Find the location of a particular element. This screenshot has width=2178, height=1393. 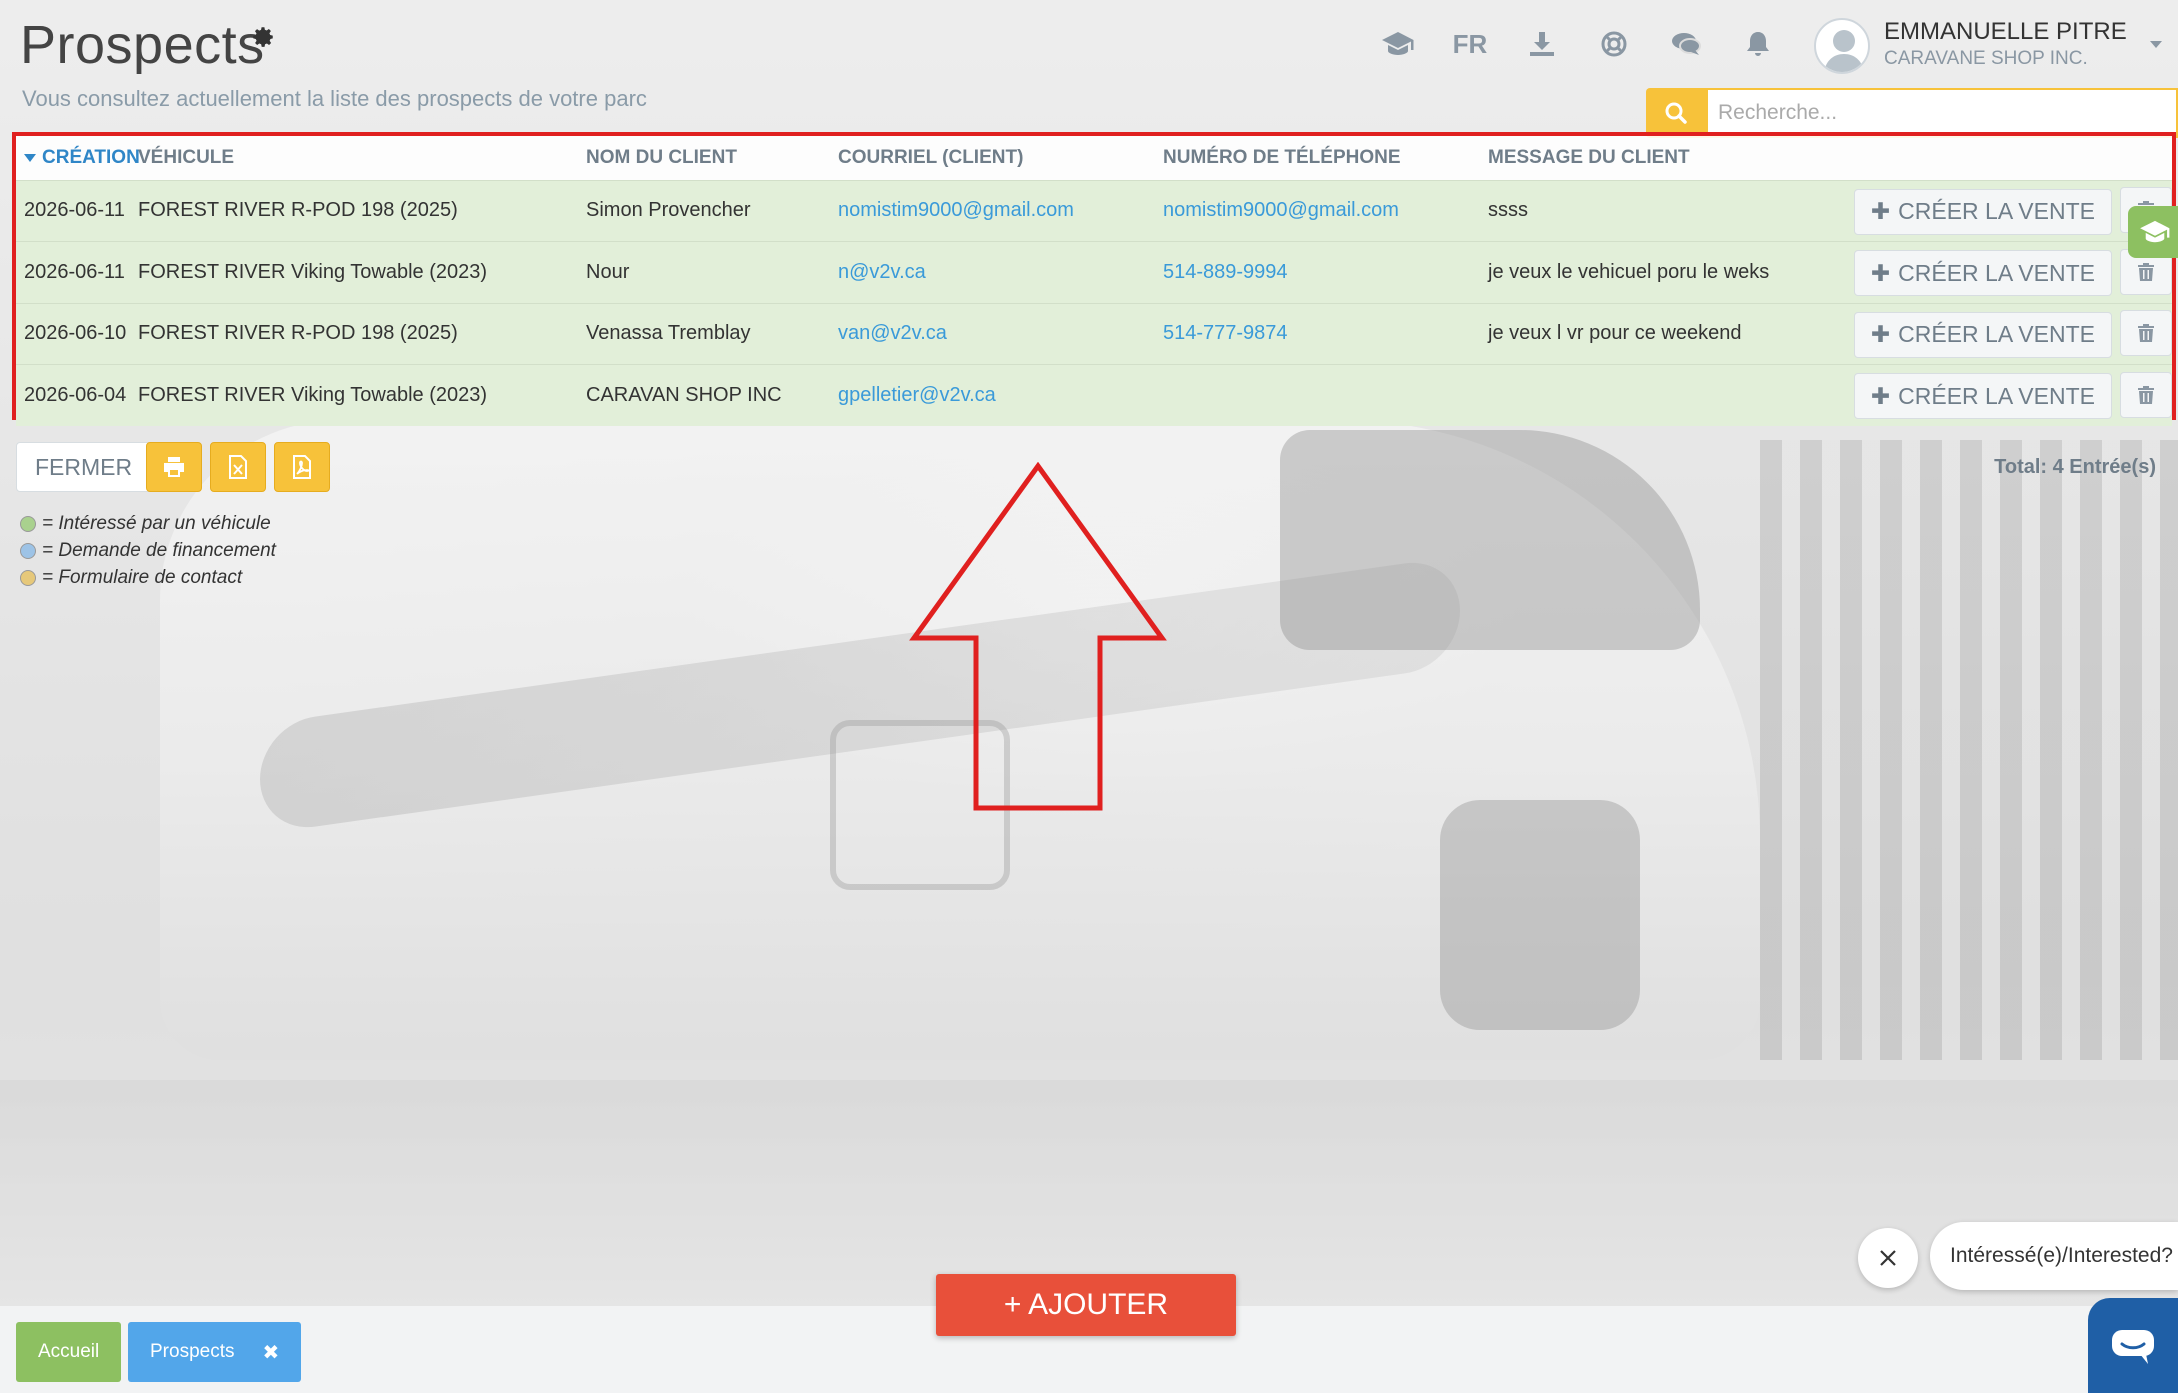

phone-link: 514-889-9994 is located at coordinates (1225, 272).